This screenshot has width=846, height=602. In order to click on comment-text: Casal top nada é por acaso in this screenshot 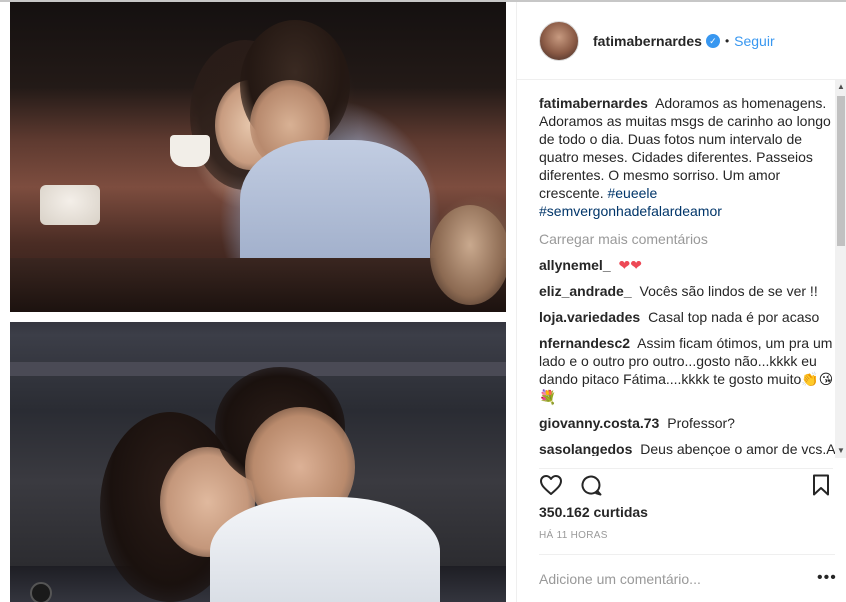, I will do `click(734, 317)`.